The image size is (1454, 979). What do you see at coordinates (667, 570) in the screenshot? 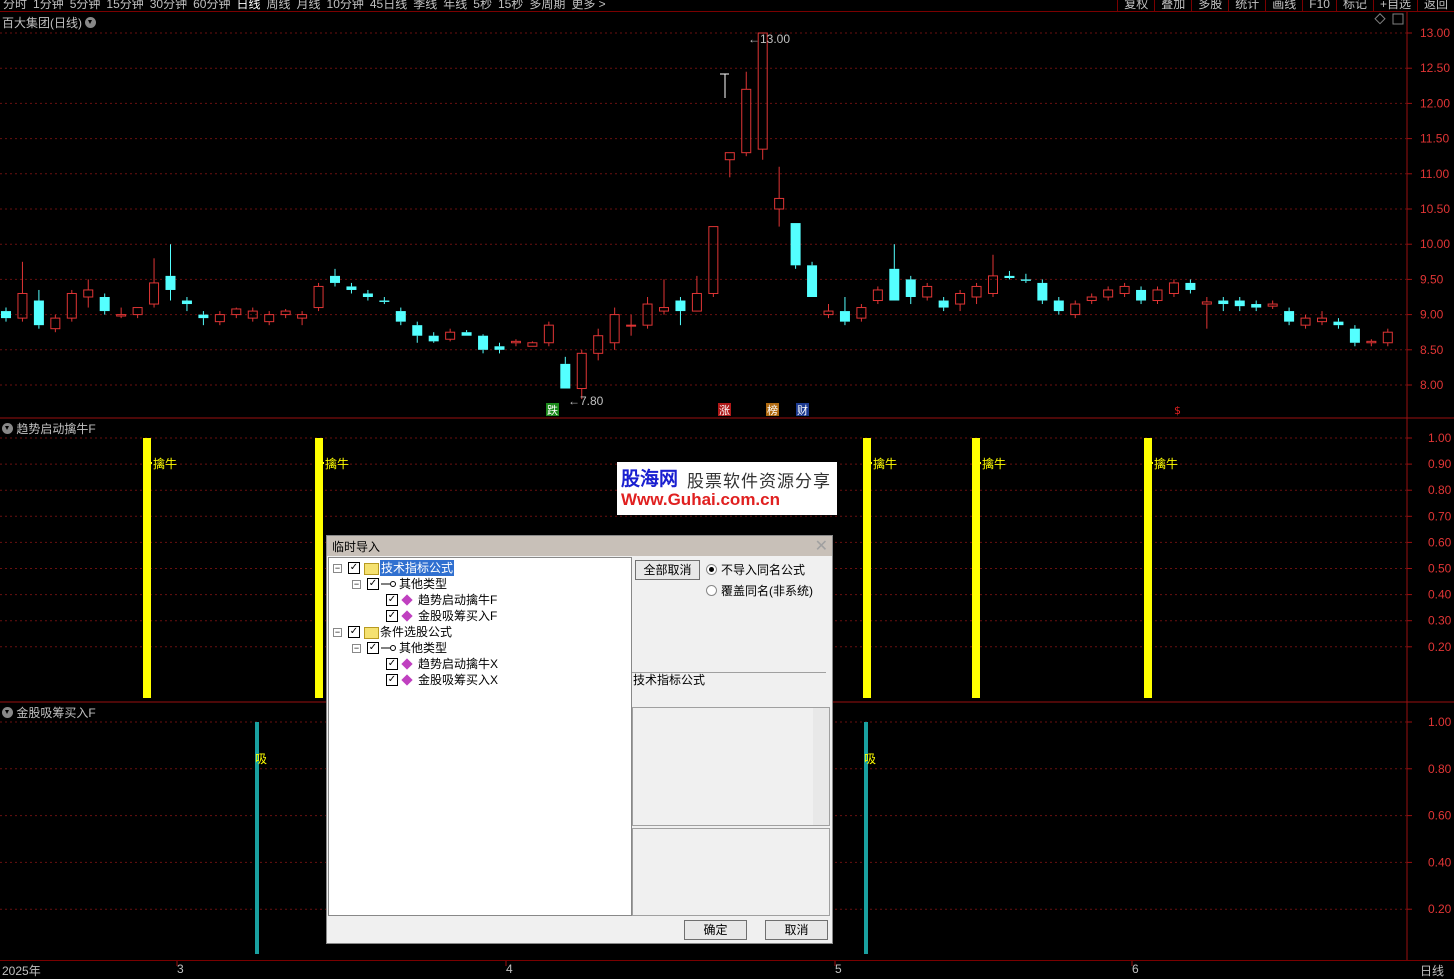
I see `cancel-all-button: 全部取消` at bounding box center [667, 570].